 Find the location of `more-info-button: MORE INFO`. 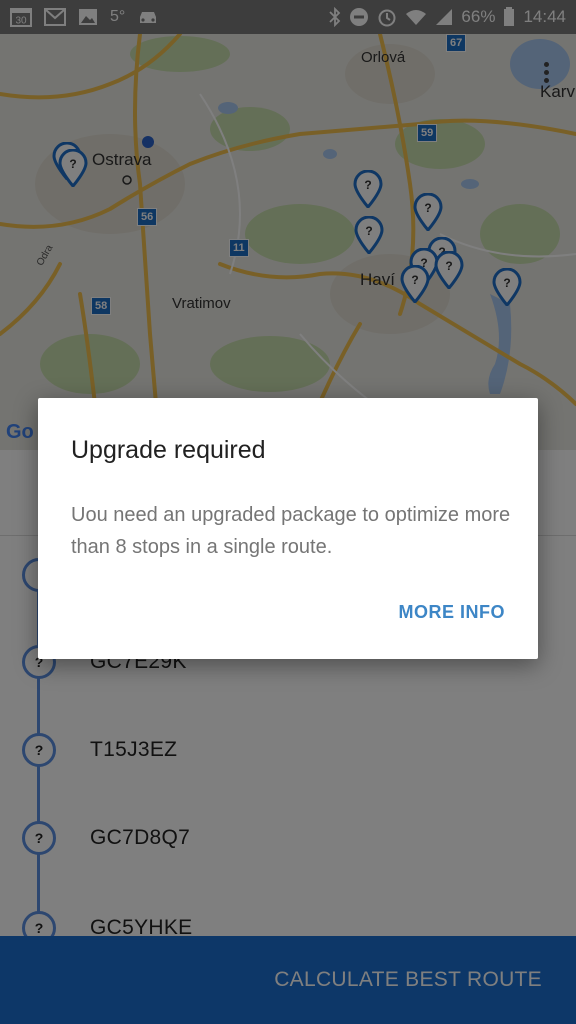

more-info-button: MORE INFO is located at coordinates (452, 612).